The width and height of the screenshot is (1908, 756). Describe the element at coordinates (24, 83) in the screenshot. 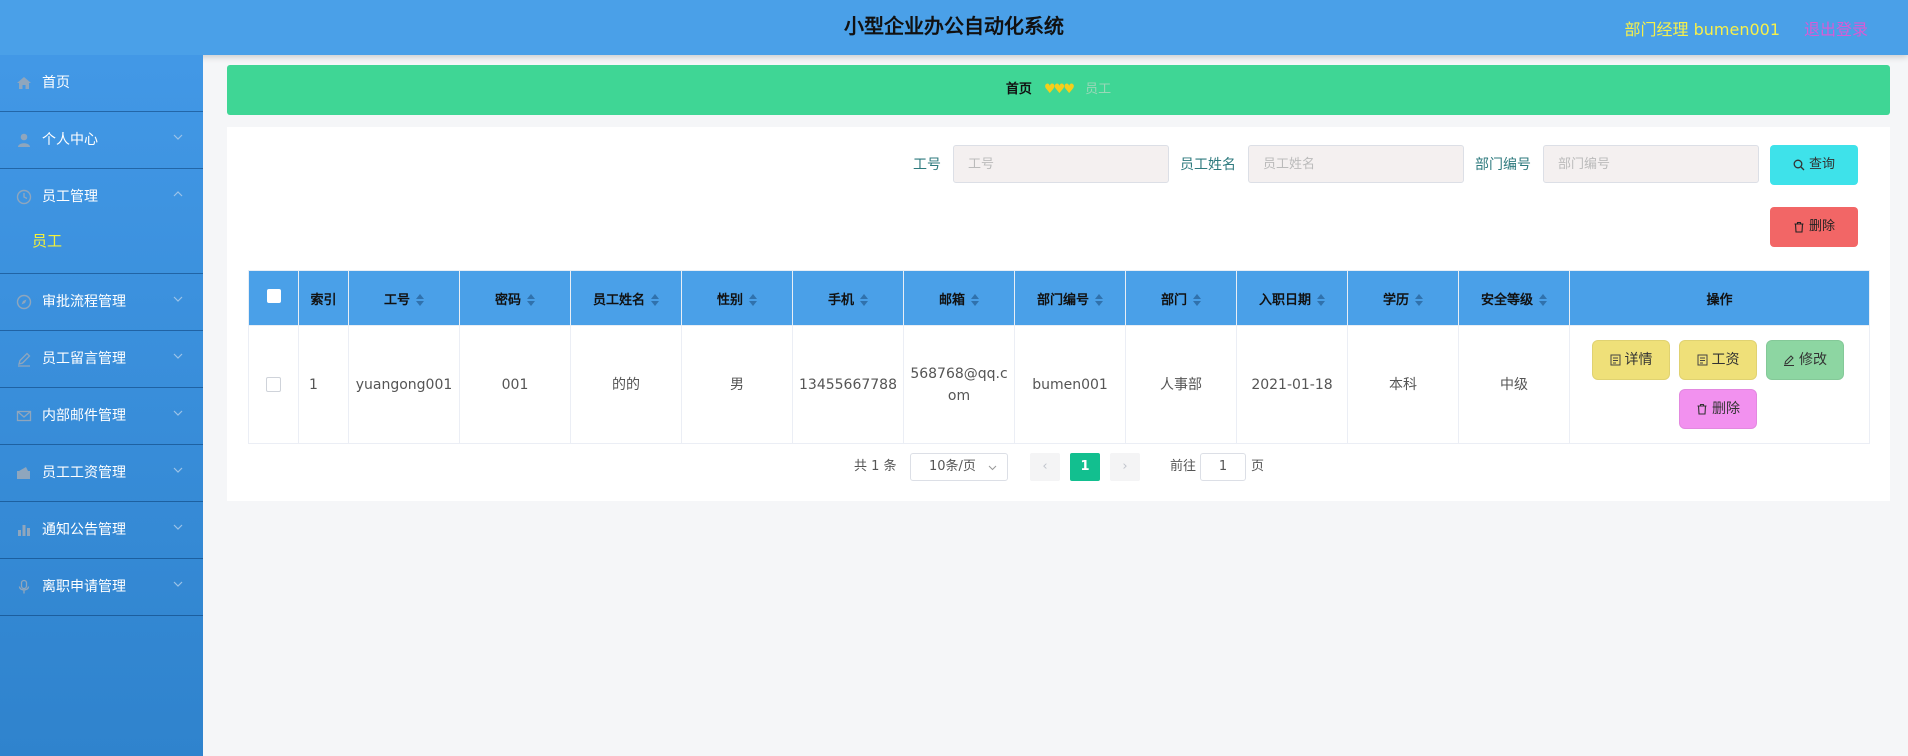

I see `home-icon` at that location.